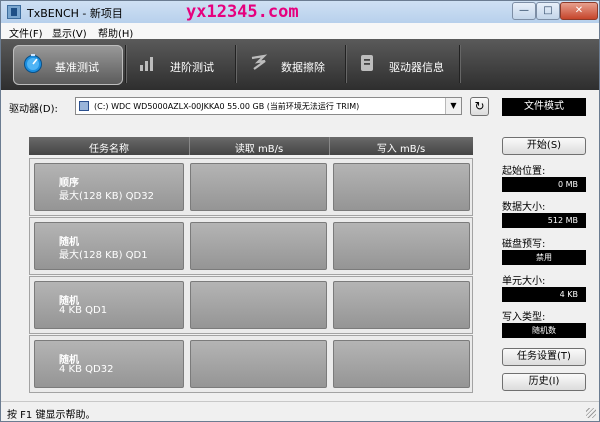 This screenshot has width=600, height=422. I want to click on menu-view: 显示(V), so click(69, 32).